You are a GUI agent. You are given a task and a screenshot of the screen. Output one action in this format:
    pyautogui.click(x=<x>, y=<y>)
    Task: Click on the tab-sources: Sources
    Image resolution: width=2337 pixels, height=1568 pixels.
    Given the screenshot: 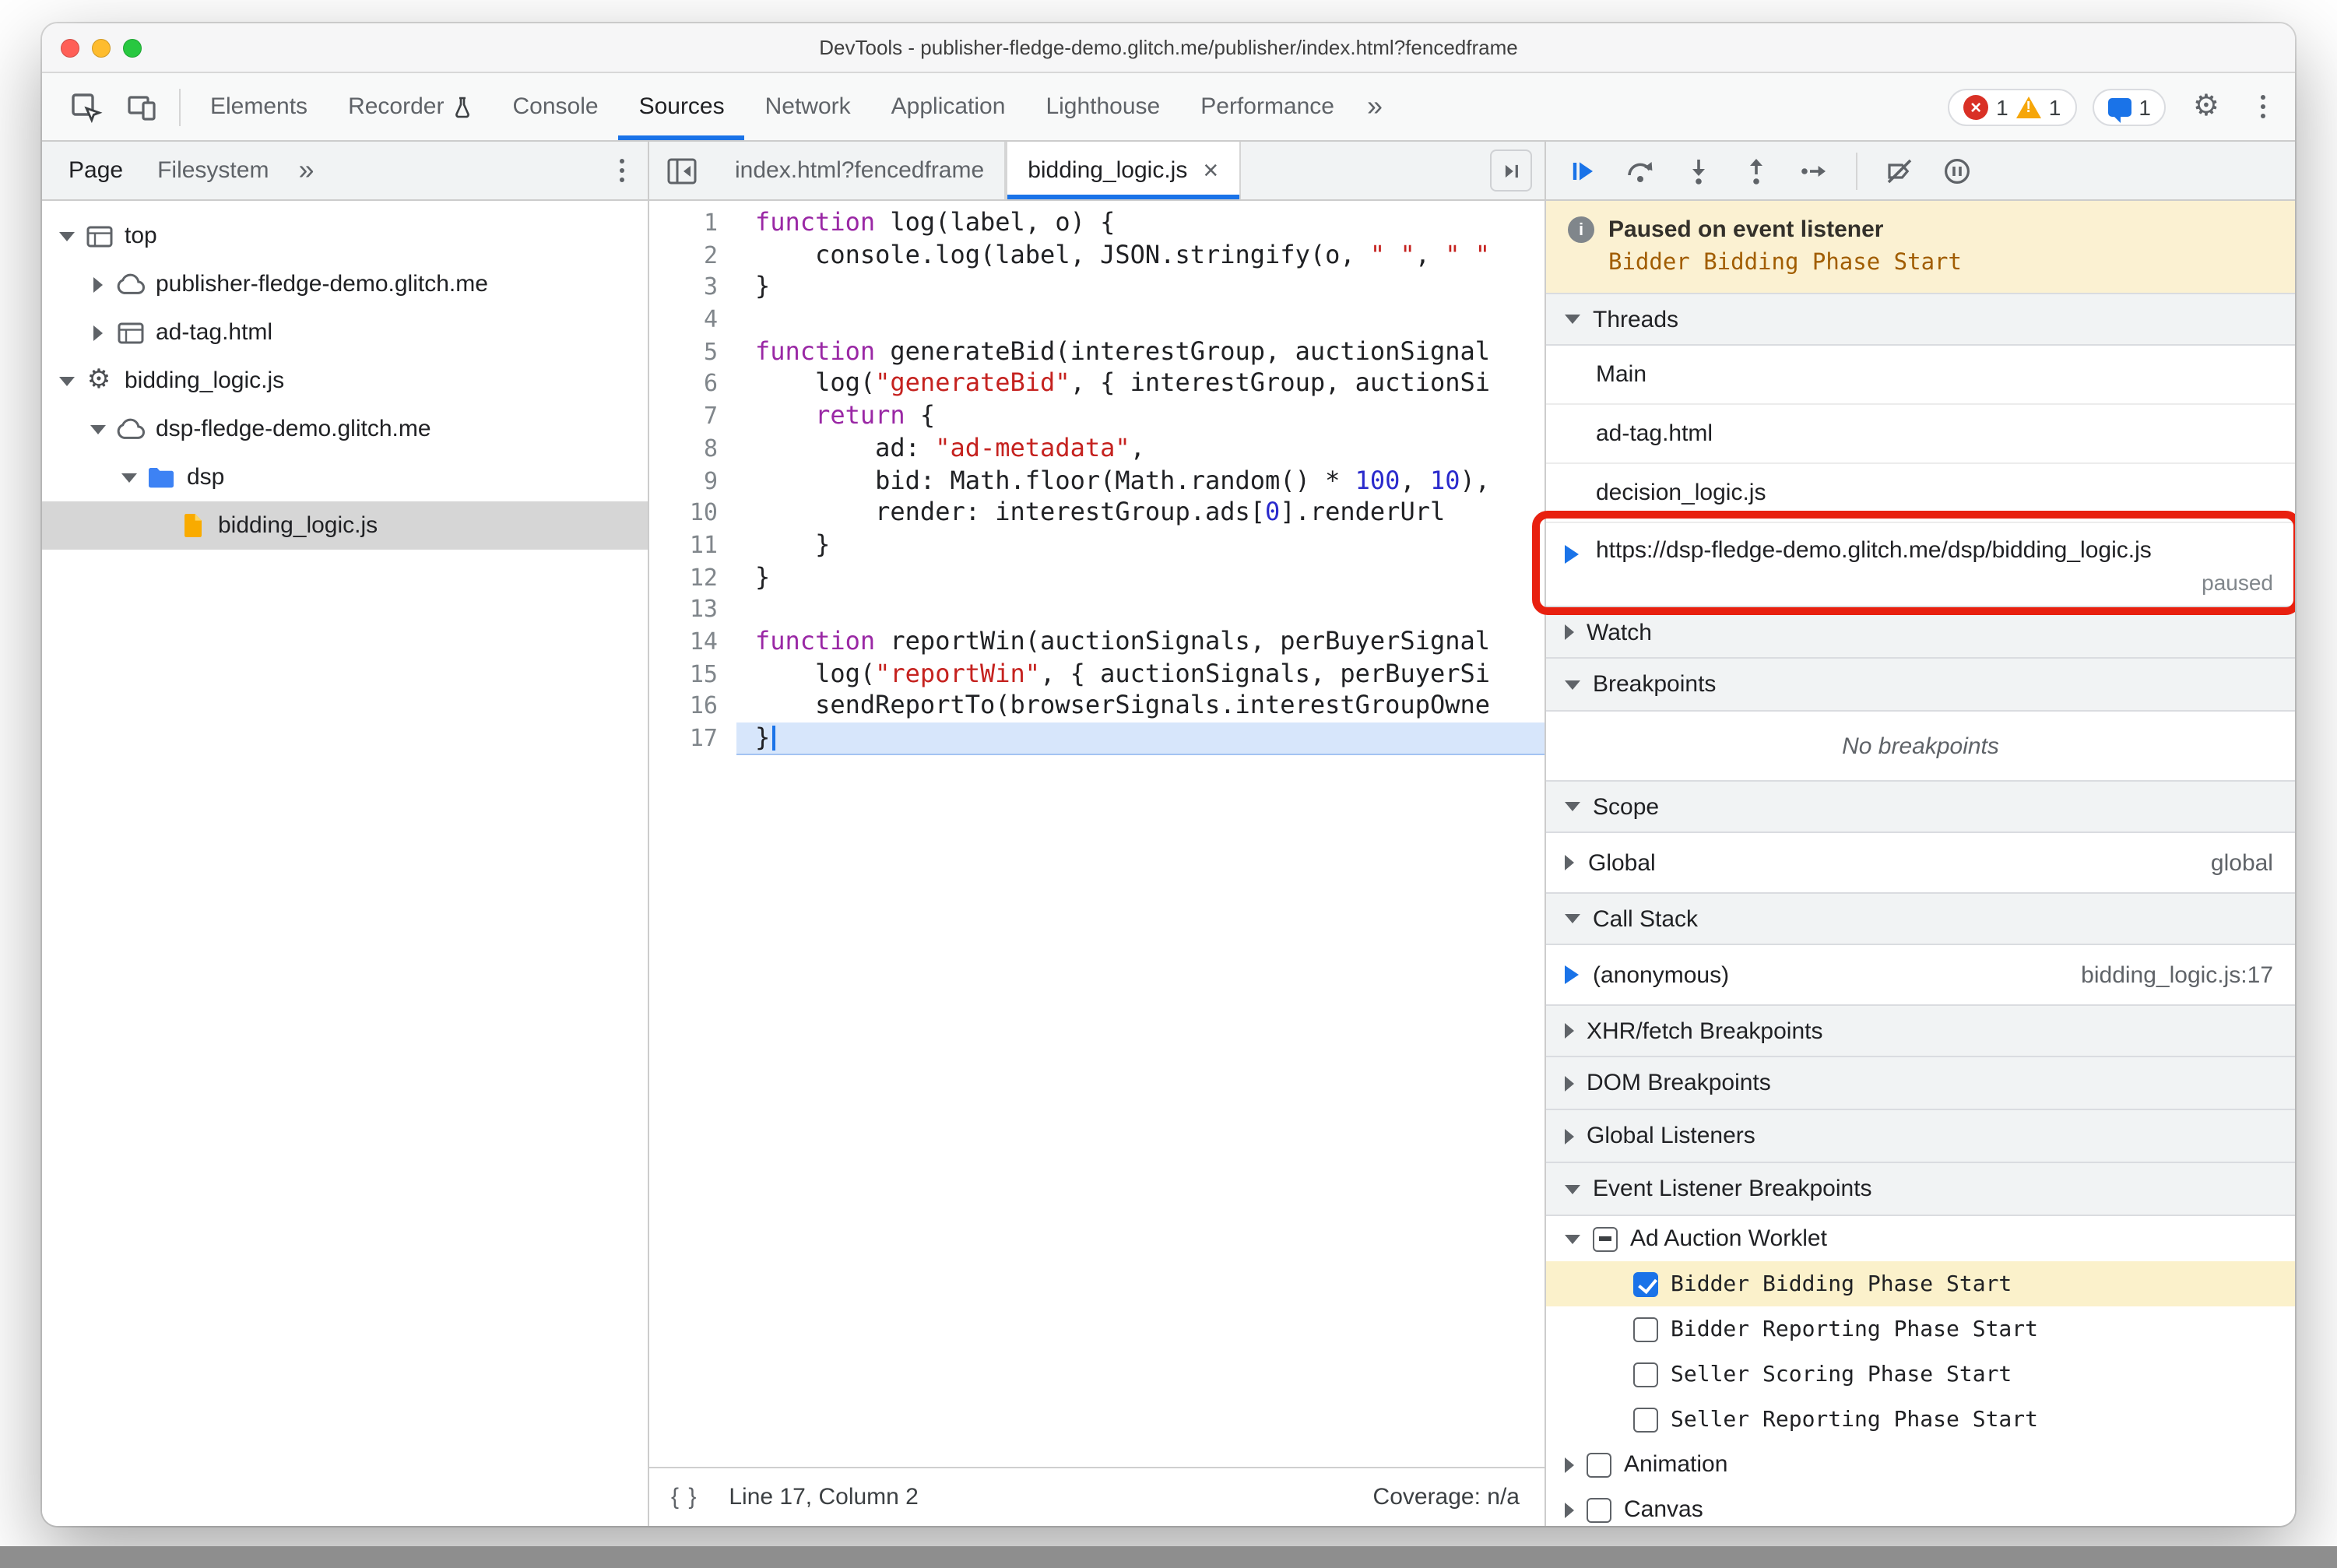 What is the action you would take?
    pyautogui.click(x=682, y=106)
    